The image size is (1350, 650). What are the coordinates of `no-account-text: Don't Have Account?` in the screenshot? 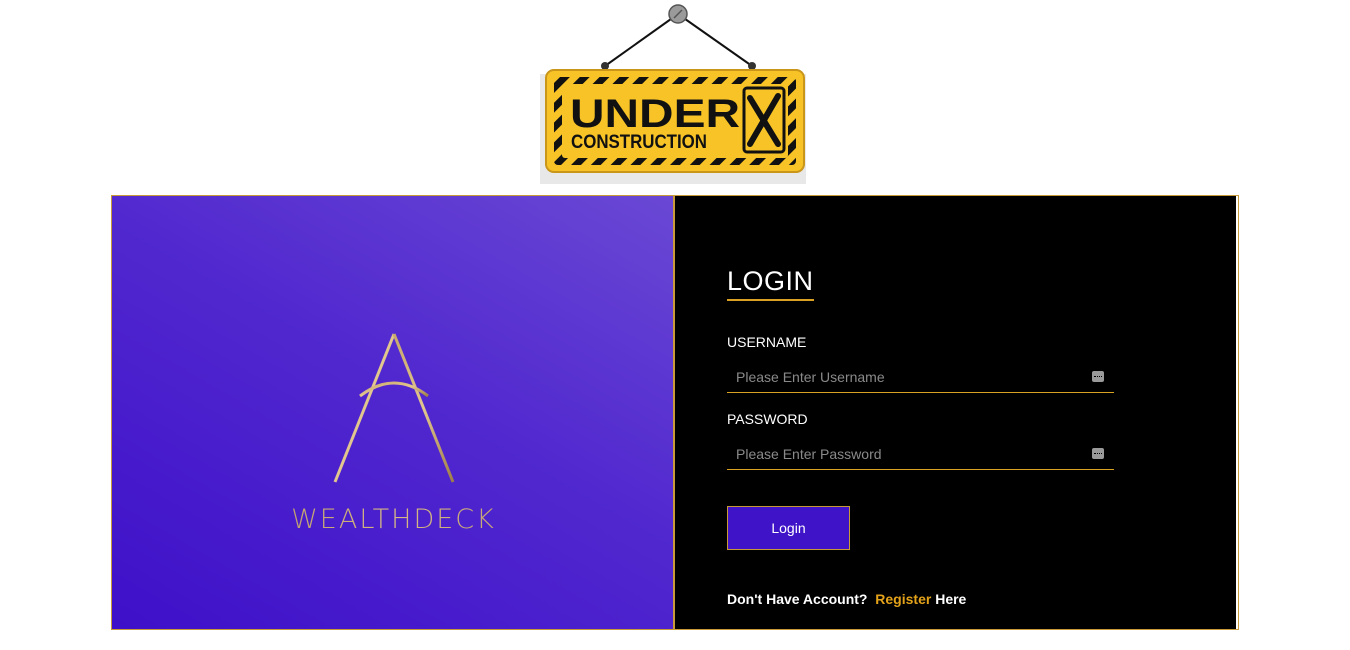 It's located at (797, 599).